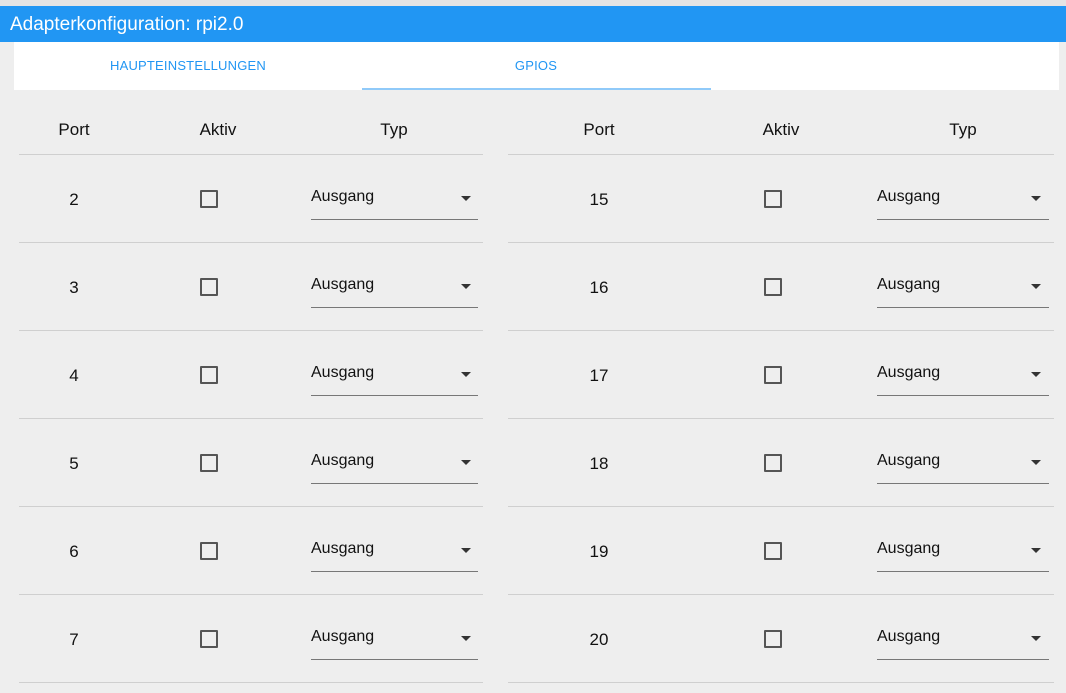 The image size is (1066, 693). Describe the element at coordinates (251, 287) in the screenshot. I see `table-row: 3 Ausgang` at that location.